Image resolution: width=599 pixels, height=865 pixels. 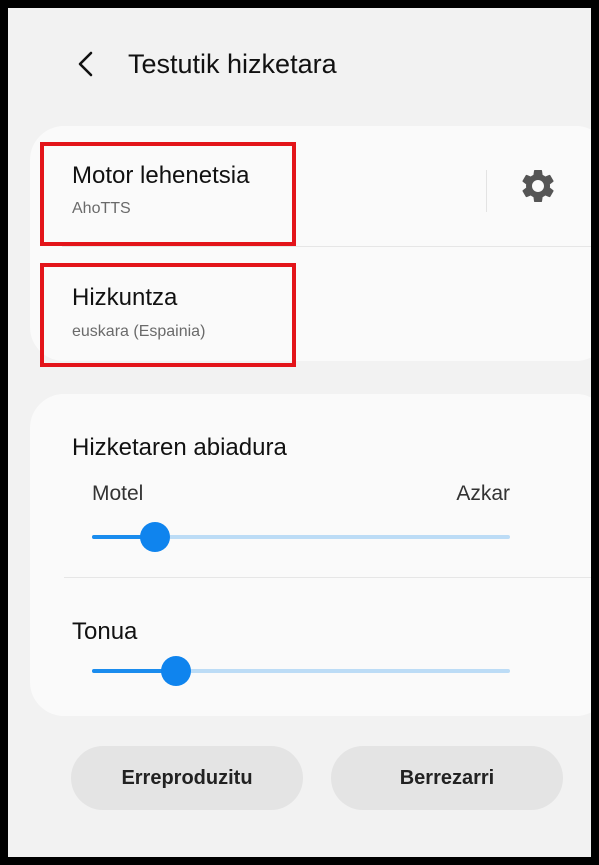 I want to click on default-engine-title: Motor lehenetsia, so click(x=160, y=176).